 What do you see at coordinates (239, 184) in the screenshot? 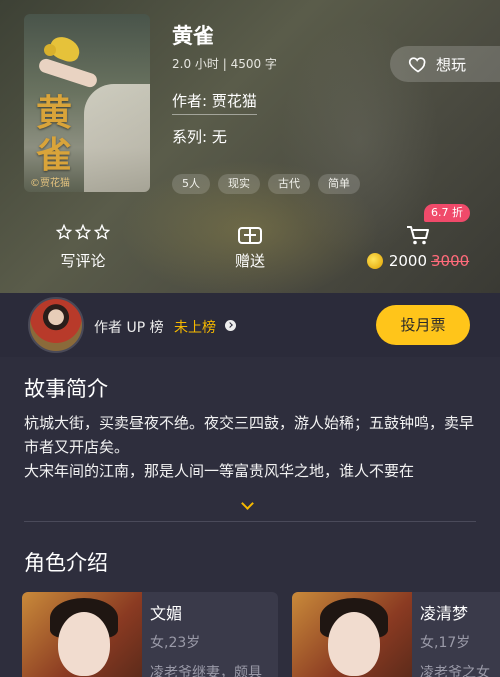
I see `tag: 现实` at bounding box center [239, 184].